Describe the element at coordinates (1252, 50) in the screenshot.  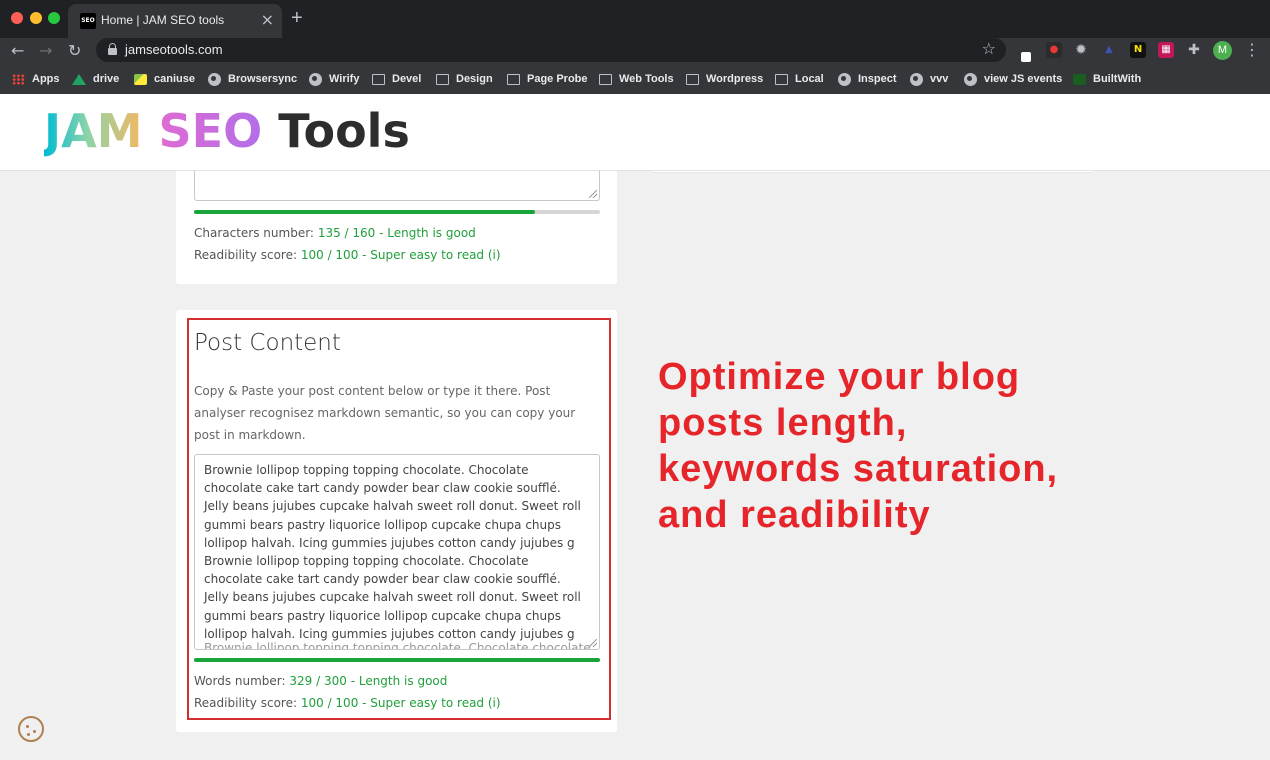
I see `menu-kebab-icon: ⋮` at that location.